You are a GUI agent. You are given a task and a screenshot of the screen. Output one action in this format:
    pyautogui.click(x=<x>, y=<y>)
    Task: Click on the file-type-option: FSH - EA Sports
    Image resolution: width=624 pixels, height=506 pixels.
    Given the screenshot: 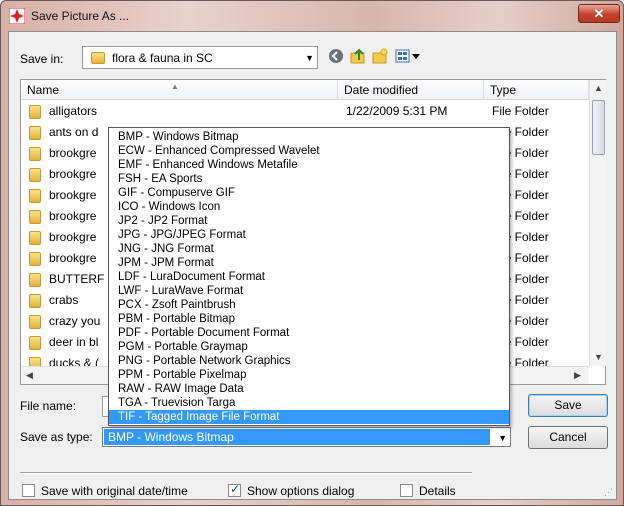 What is the action you would take?
    pyautogui.click(x=309, y=179)
    